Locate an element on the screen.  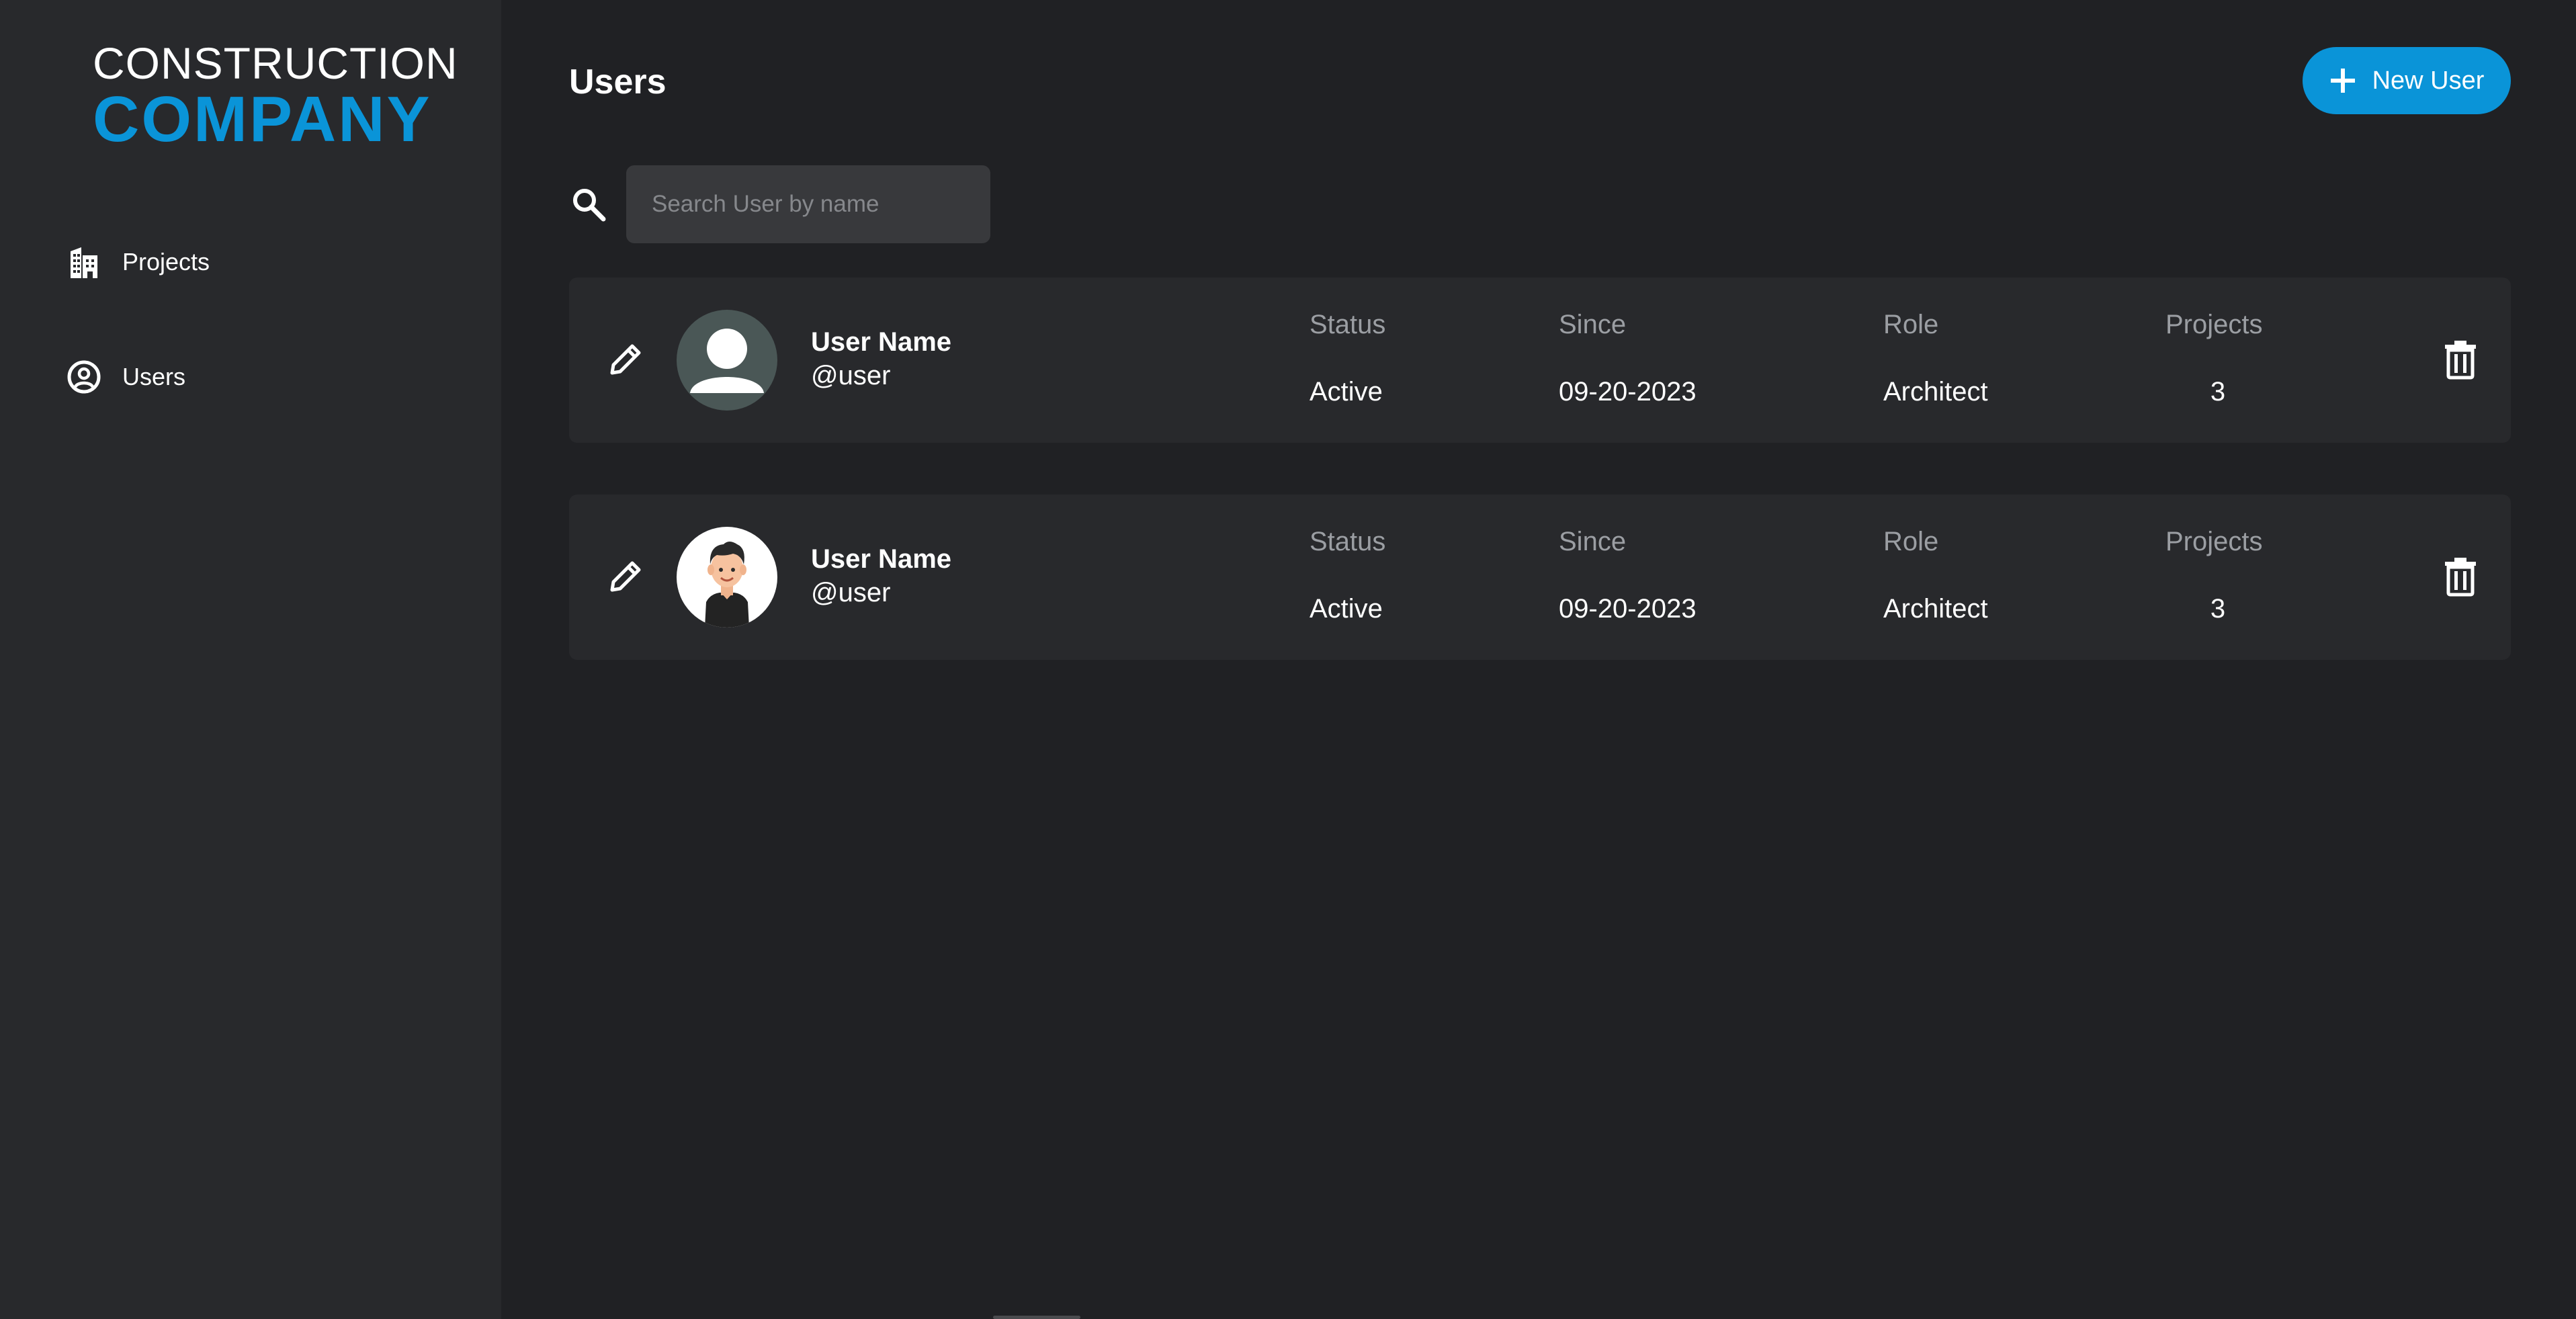
logo-line1: CONSTRUCTION is located at coordinates (275, 63).